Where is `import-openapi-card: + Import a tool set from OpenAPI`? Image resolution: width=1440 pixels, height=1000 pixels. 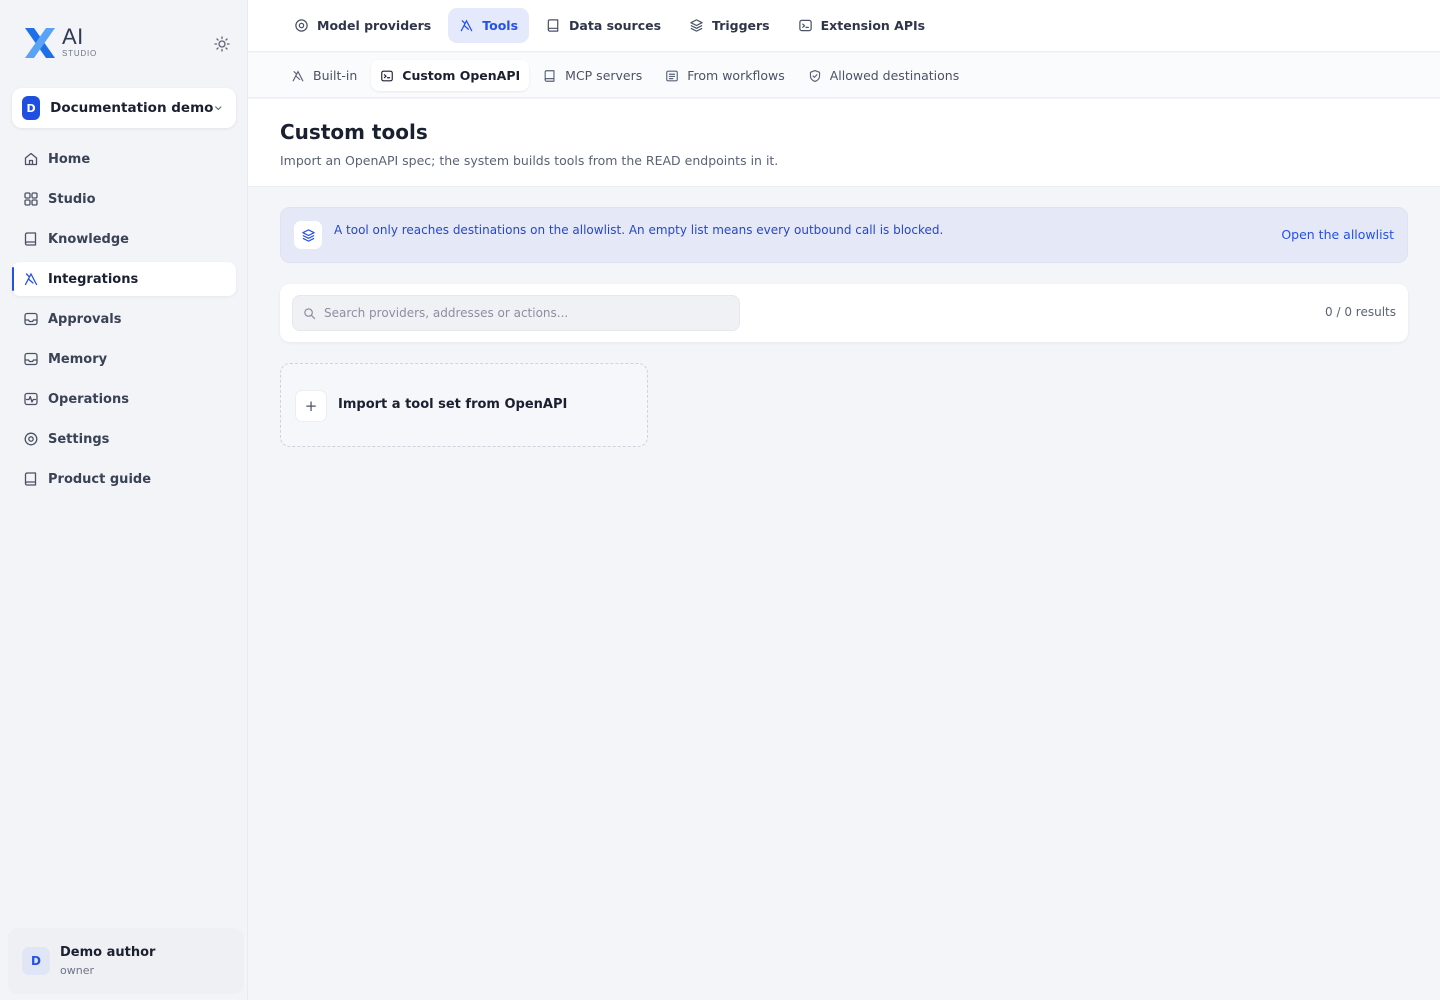
import-openapi-card: + Import a tool set from OpenAPI is located at coordinates (464, 405).